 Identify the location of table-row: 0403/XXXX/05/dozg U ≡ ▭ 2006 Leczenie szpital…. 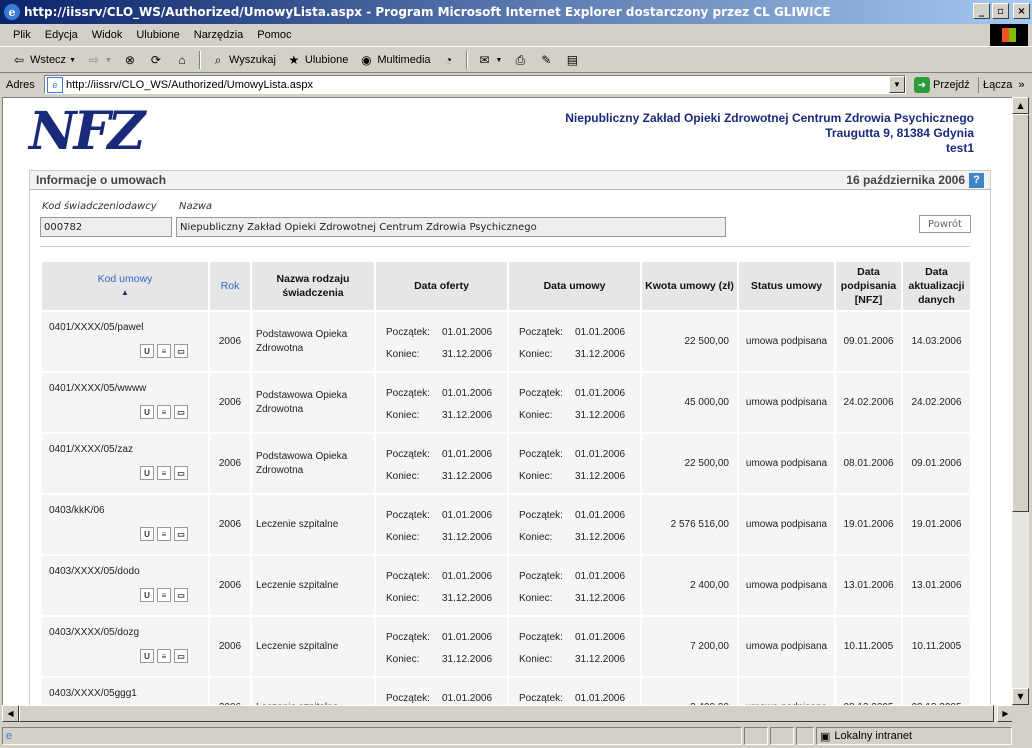
(506, 646).